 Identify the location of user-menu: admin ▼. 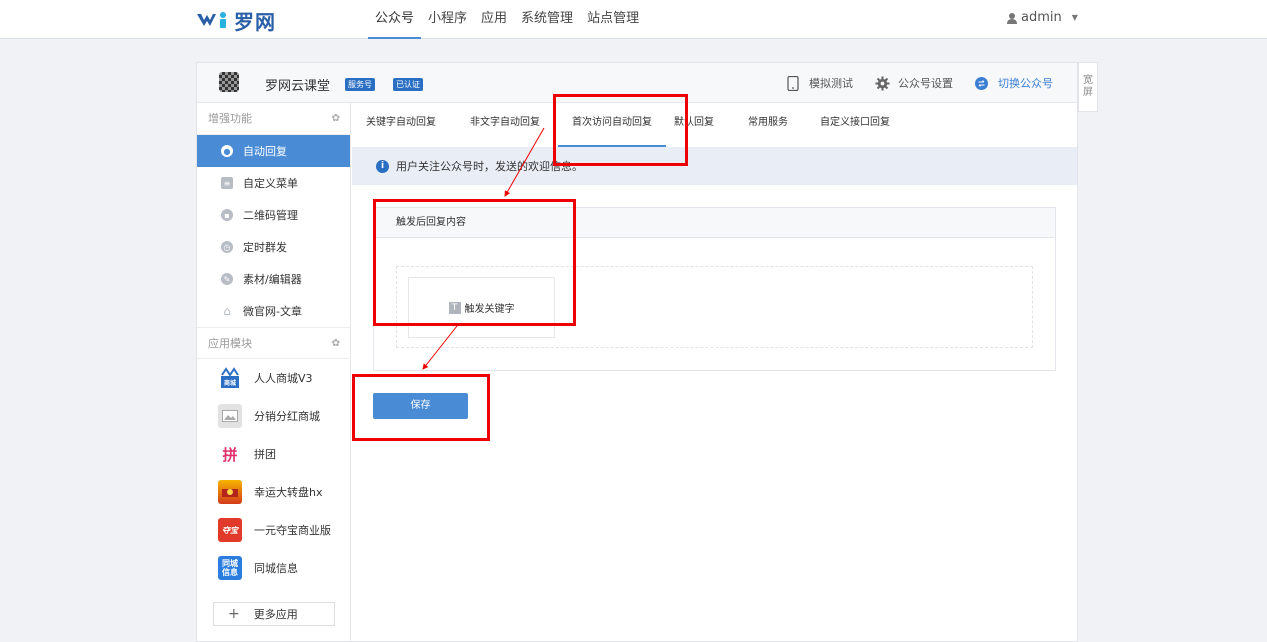
(1042, 17).